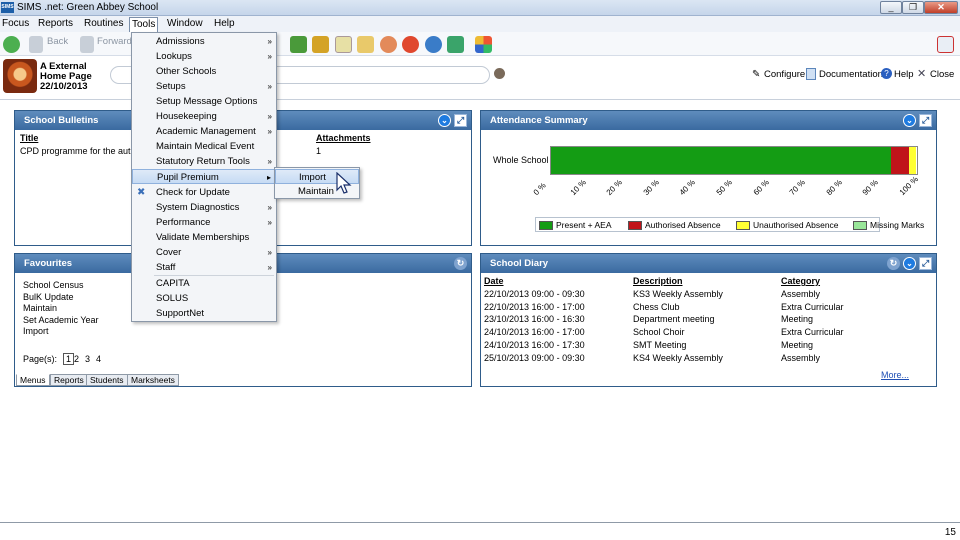  I want to click on favourites-tab: Students, so click(107, 380).